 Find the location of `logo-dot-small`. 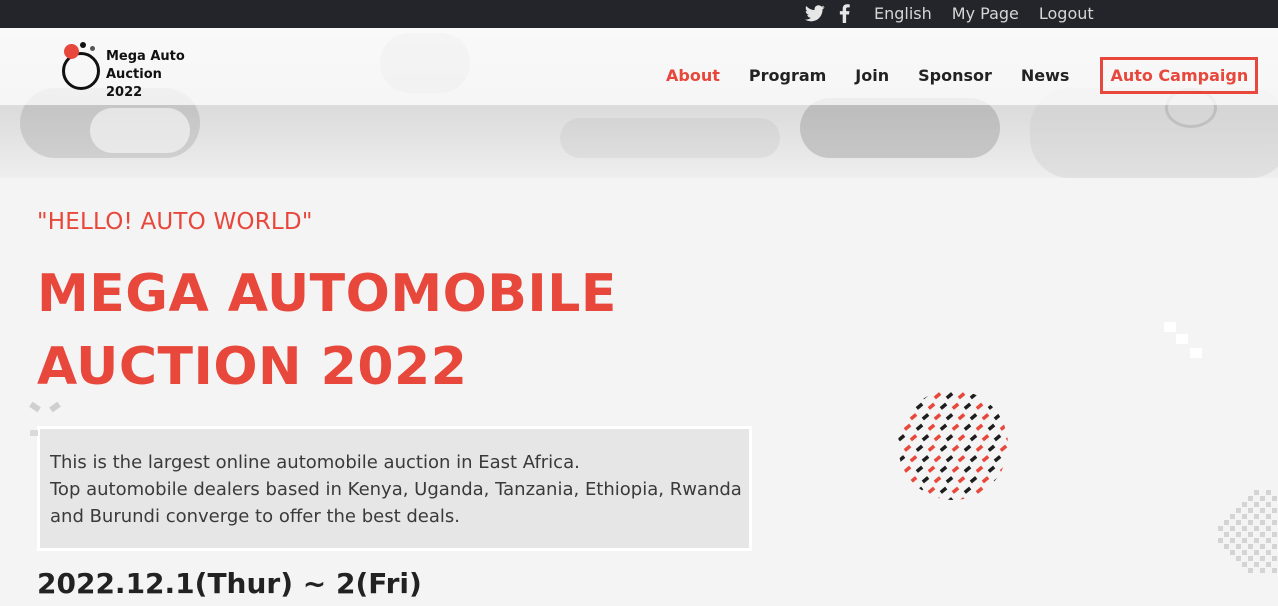

logo-dot-small is located at coordinates (83, 45).